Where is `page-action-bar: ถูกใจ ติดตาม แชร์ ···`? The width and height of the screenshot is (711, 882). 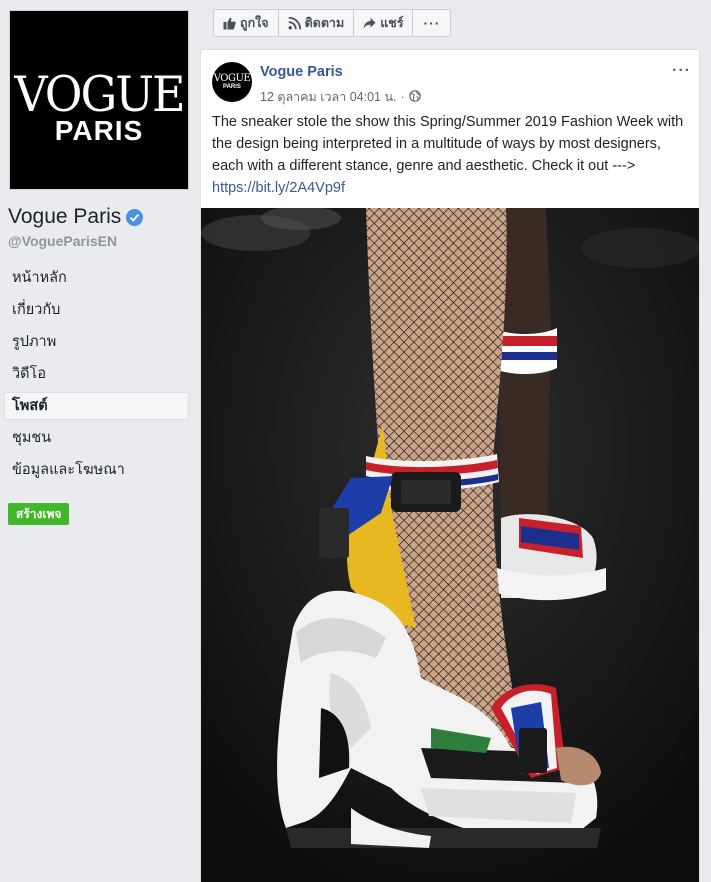
page-action-bar: ถูกใจ ติดตาม แชร์ ··· is located at coordinates (332, 23).